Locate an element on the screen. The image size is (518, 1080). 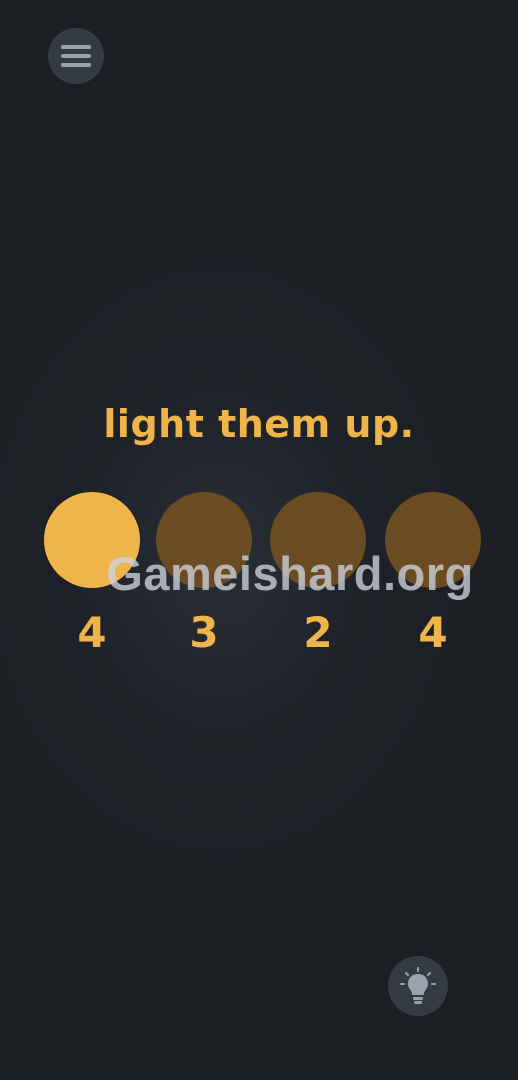
menu-button is located at coordinates (76, 56).